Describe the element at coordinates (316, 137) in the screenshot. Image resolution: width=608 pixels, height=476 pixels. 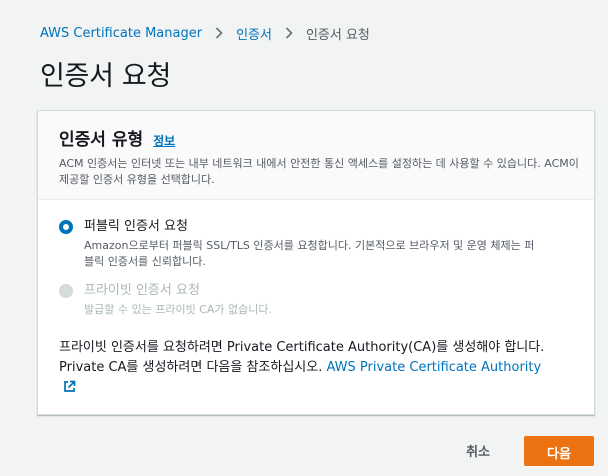
I see `panel-title-row: 인증서 유형 정보` at that location.